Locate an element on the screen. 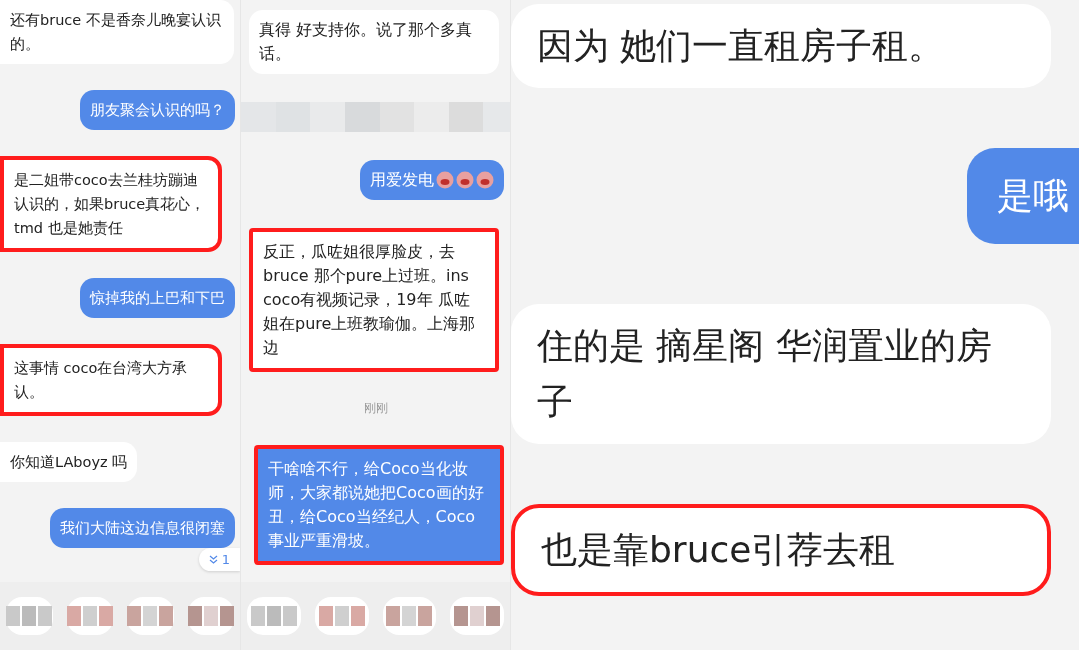 The height and width of the screenshot is (650, 1079). message-bubble: 住的是 摘星阁 华润置业的房子 is located at coordinates (781, 374).